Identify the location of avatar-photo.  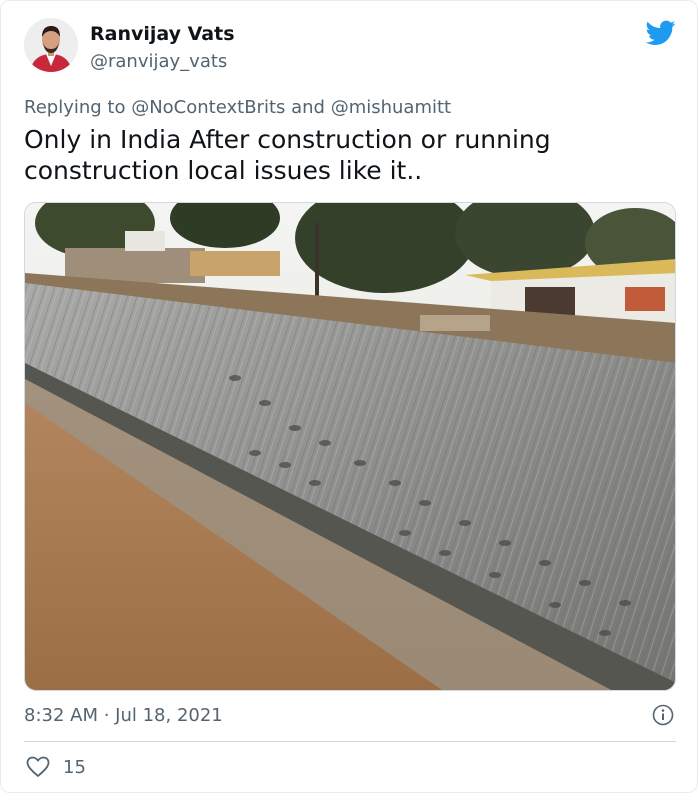
(51, 45).